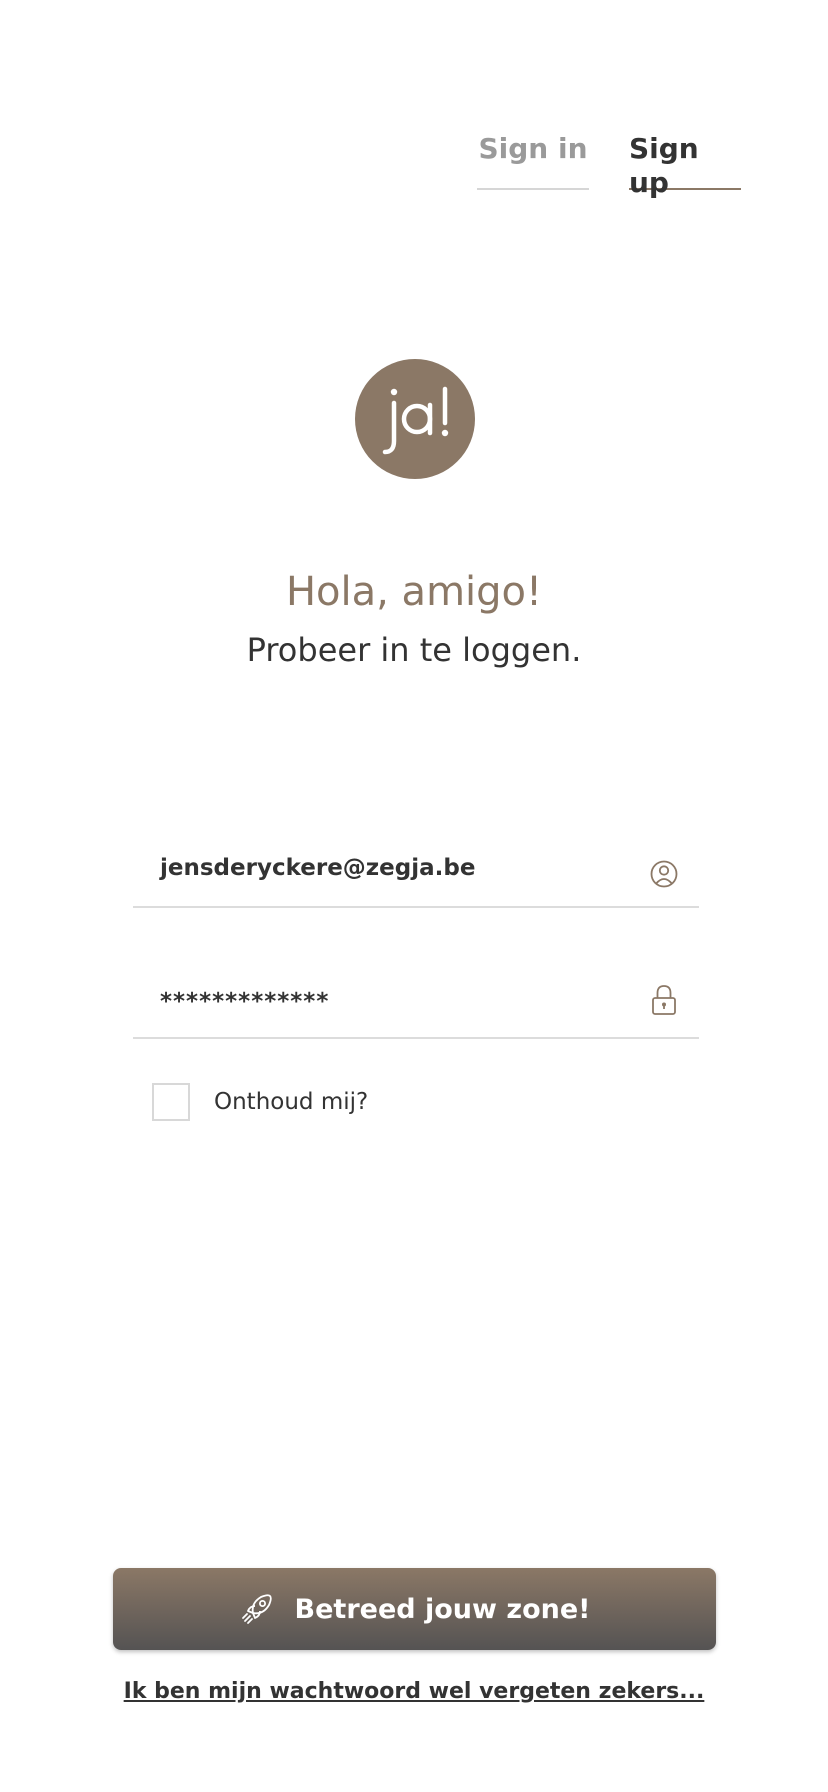 Image resolution: width=828 pixels, height=1792 pixels. I want to click on remember-me-label: Onthoud mij?, so click(291, 1102).